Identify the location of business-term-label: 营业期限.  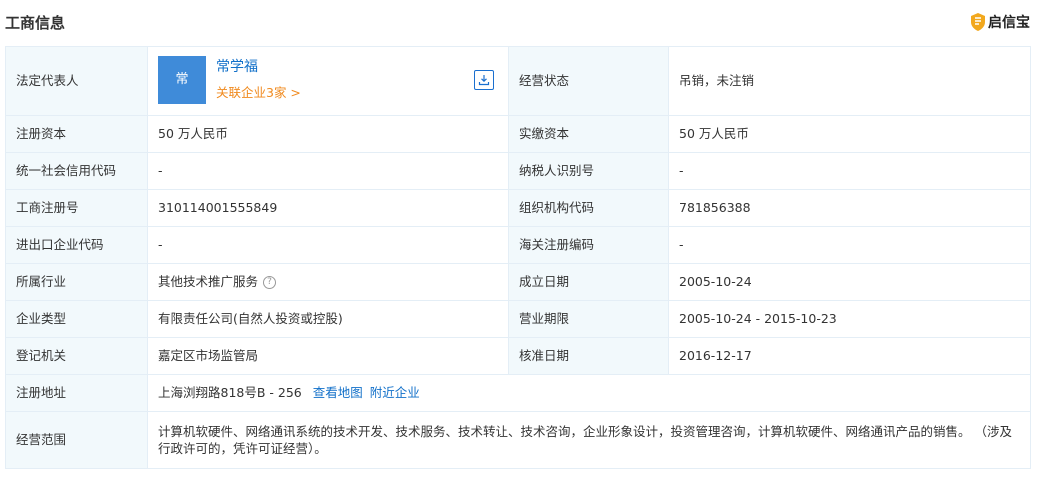
(588, 319).